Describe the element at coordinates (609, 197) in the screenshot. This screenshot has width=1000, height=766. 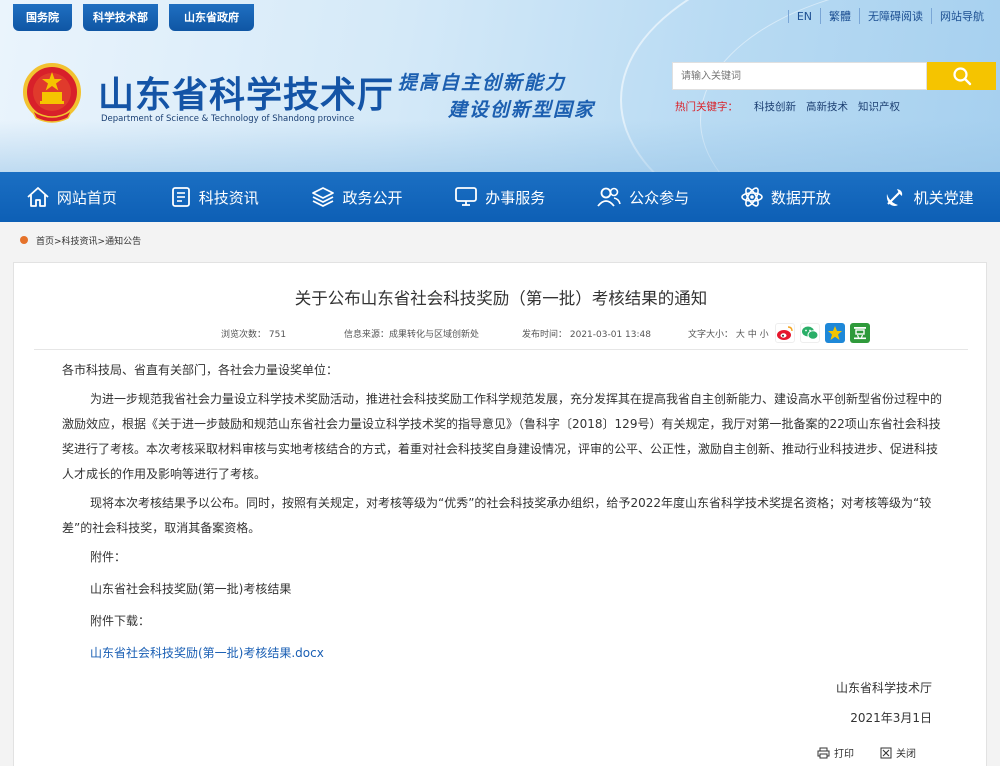
I see `users-icon` at that location.